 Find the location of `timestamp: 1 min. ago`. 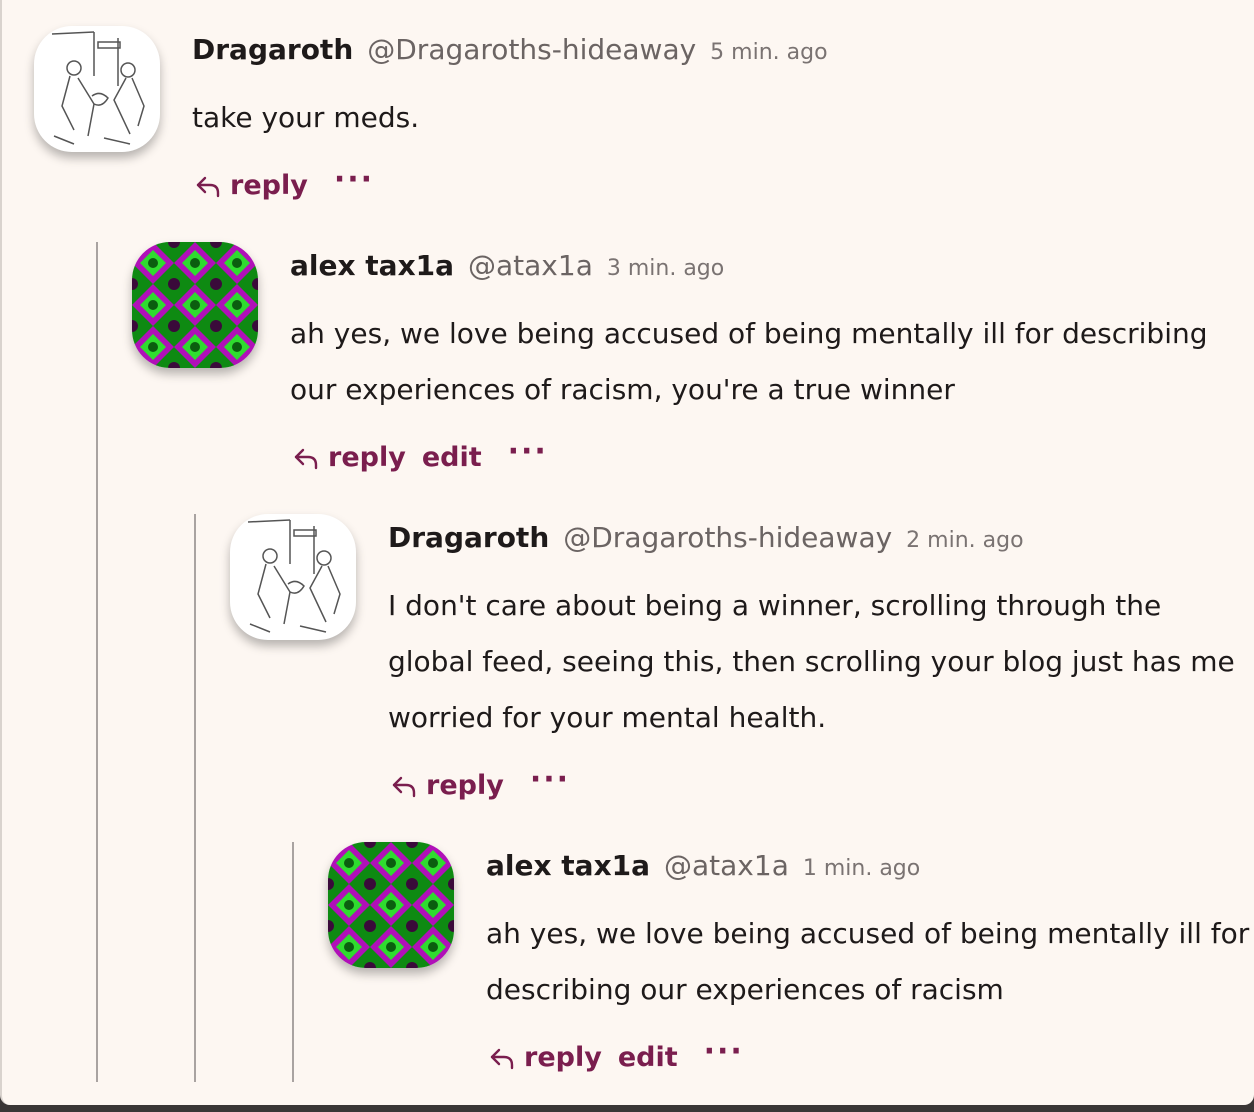

timestamp: 1 min. ago is located at coordinates (861, 868).